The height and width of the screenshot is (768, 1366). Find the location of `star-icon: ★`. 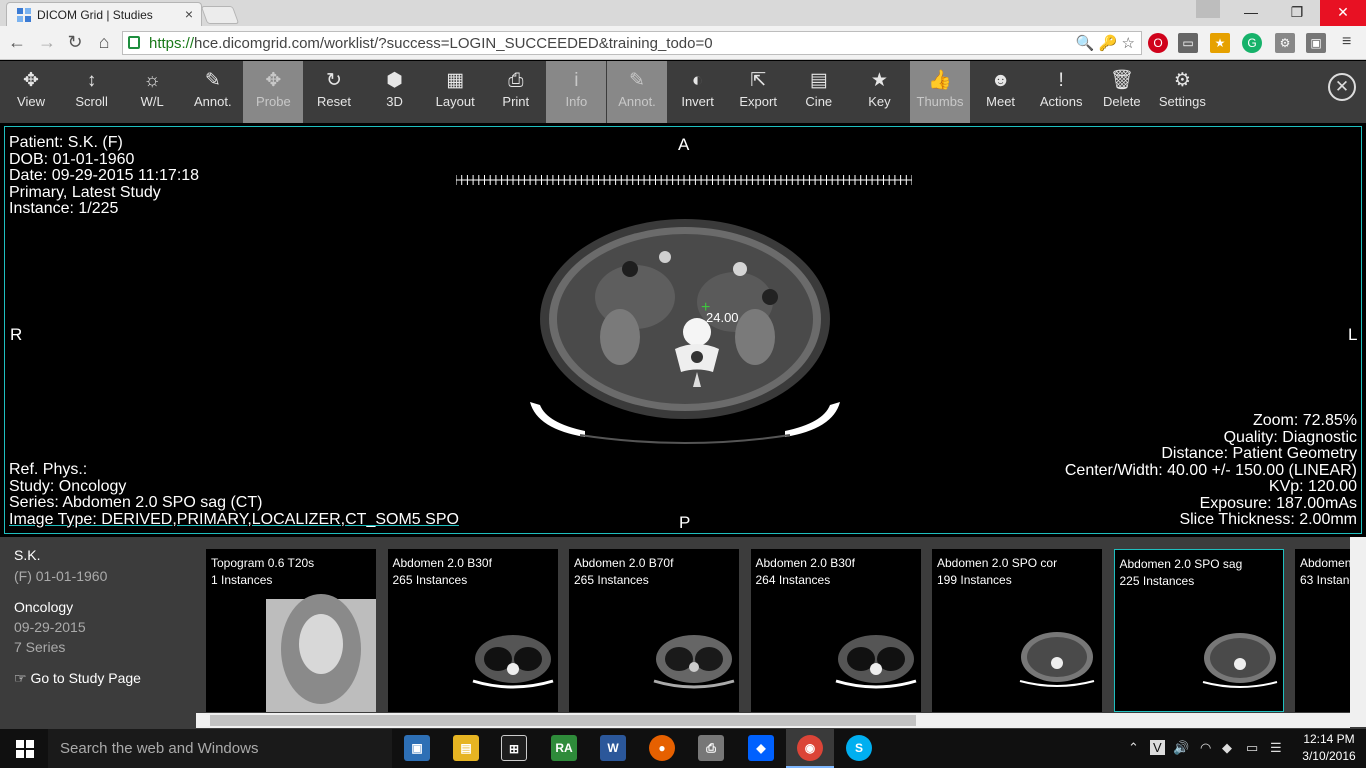

star-icon: ★ is located at coordinates (879, 80).